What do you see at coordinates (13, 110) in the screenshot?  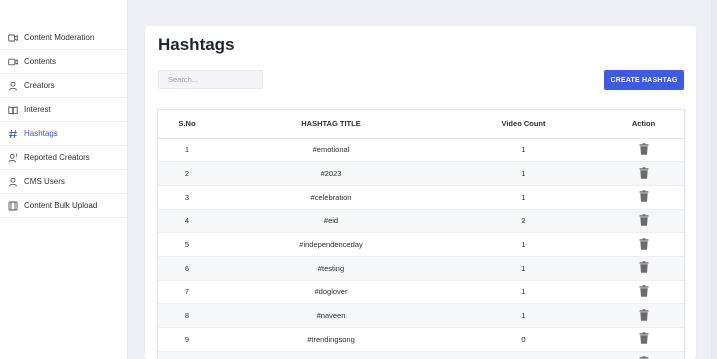 I see `book-icon` at bounding box center [13, 110].